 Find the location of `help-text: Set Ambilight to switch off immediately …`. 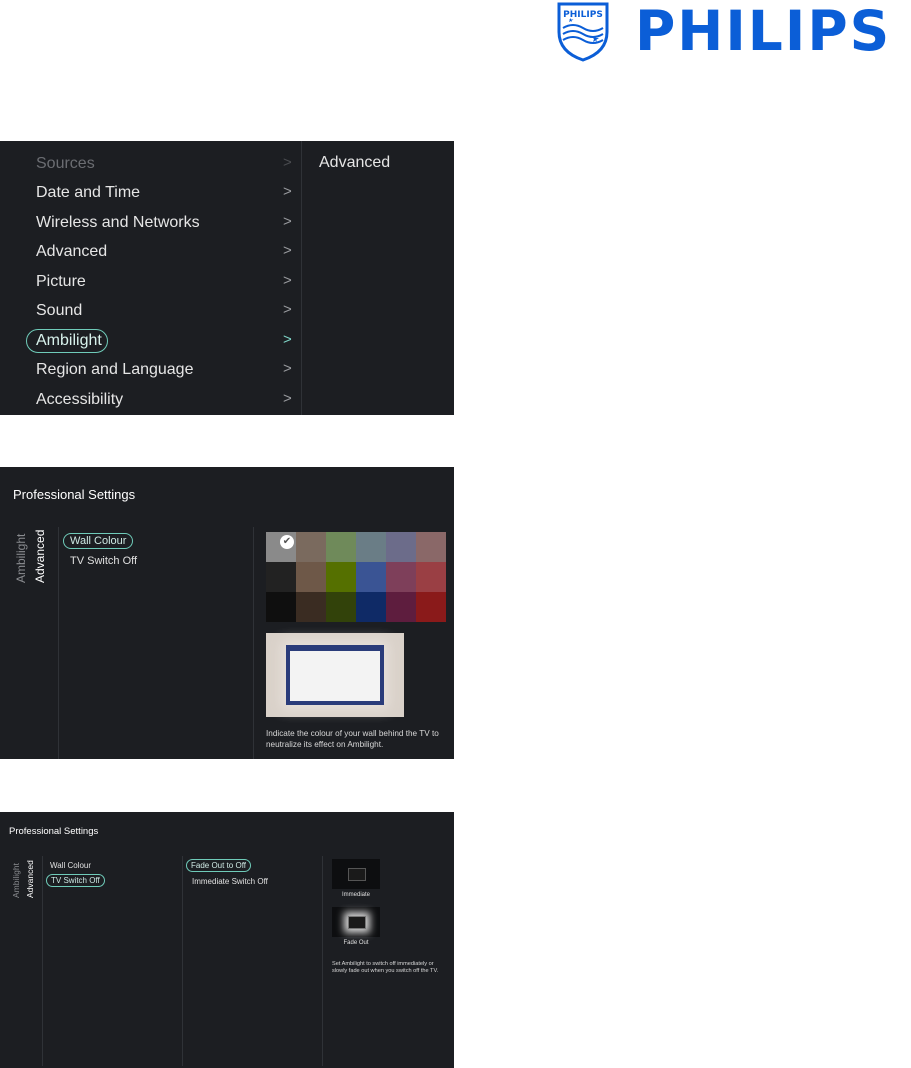

help-text: Set Ambilight to switch off immediately … is located at coordinates (385, 967).